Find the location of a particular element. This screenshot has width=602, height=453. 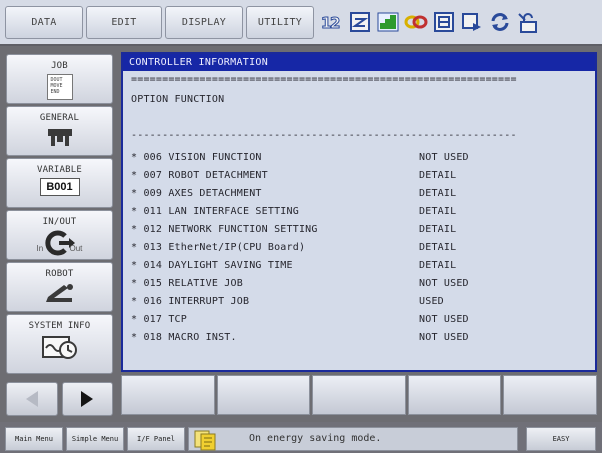

option-row: * 015 RELATIVE JOB NOT USED is located at coordinates (361, 287).